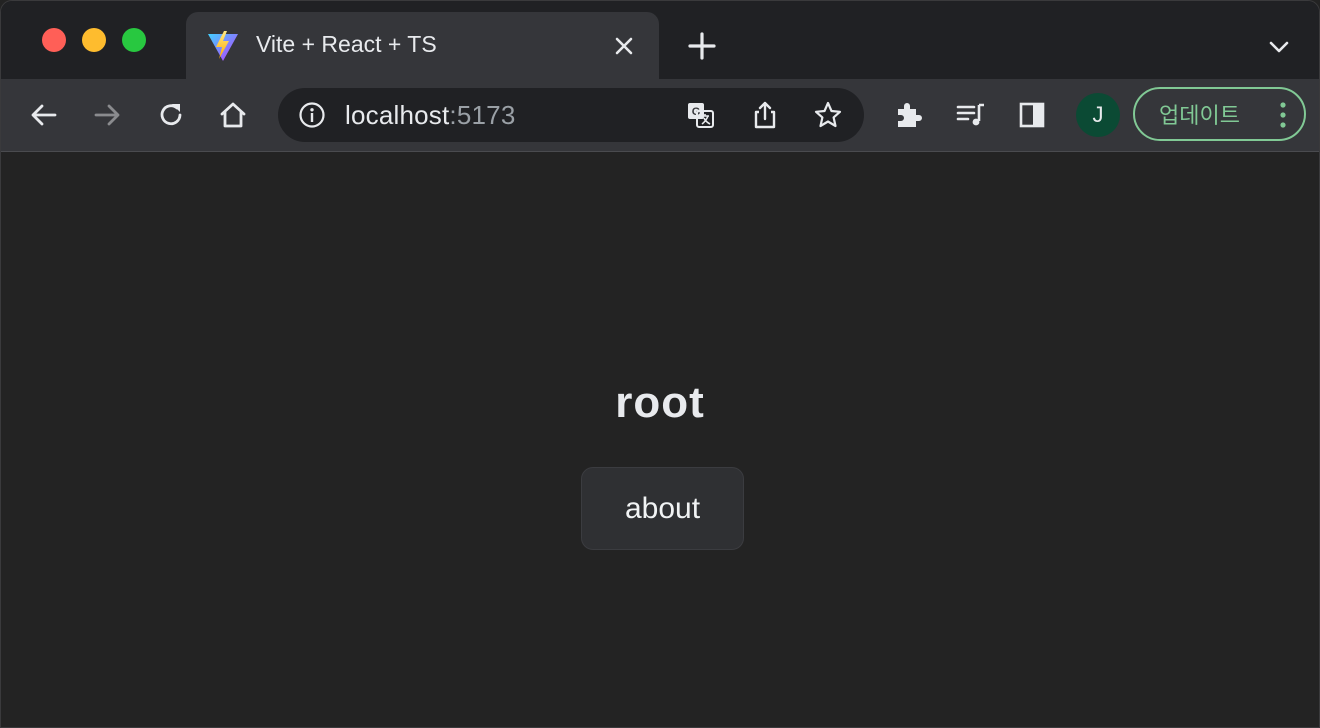 This screenshot has width=1320, height=728. I want to click on tab-strip: Vite + React + TS, so click(660, 40).